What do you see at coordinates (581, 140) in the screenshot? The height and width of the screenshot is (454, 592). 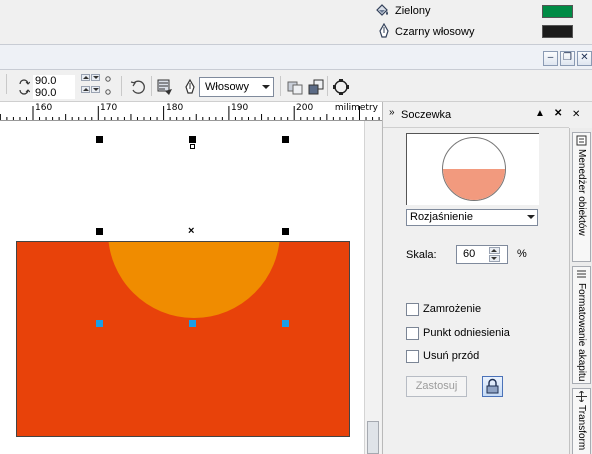 I see `object-manager-icon` at bounding box center [581, 140].